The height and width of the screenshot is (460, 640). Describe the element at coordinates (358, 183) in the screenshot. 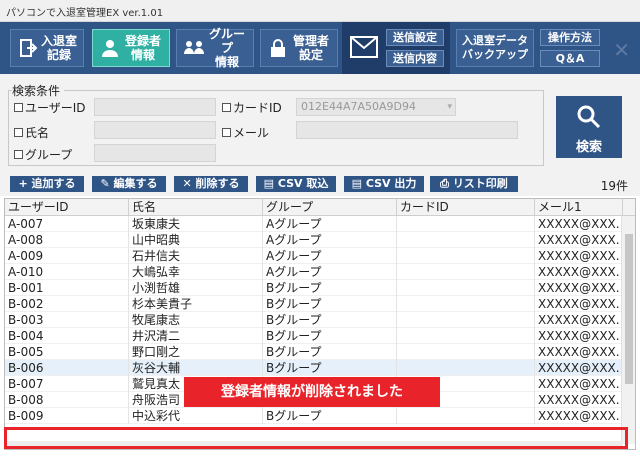

I see `file-icon: ▤` at that location.